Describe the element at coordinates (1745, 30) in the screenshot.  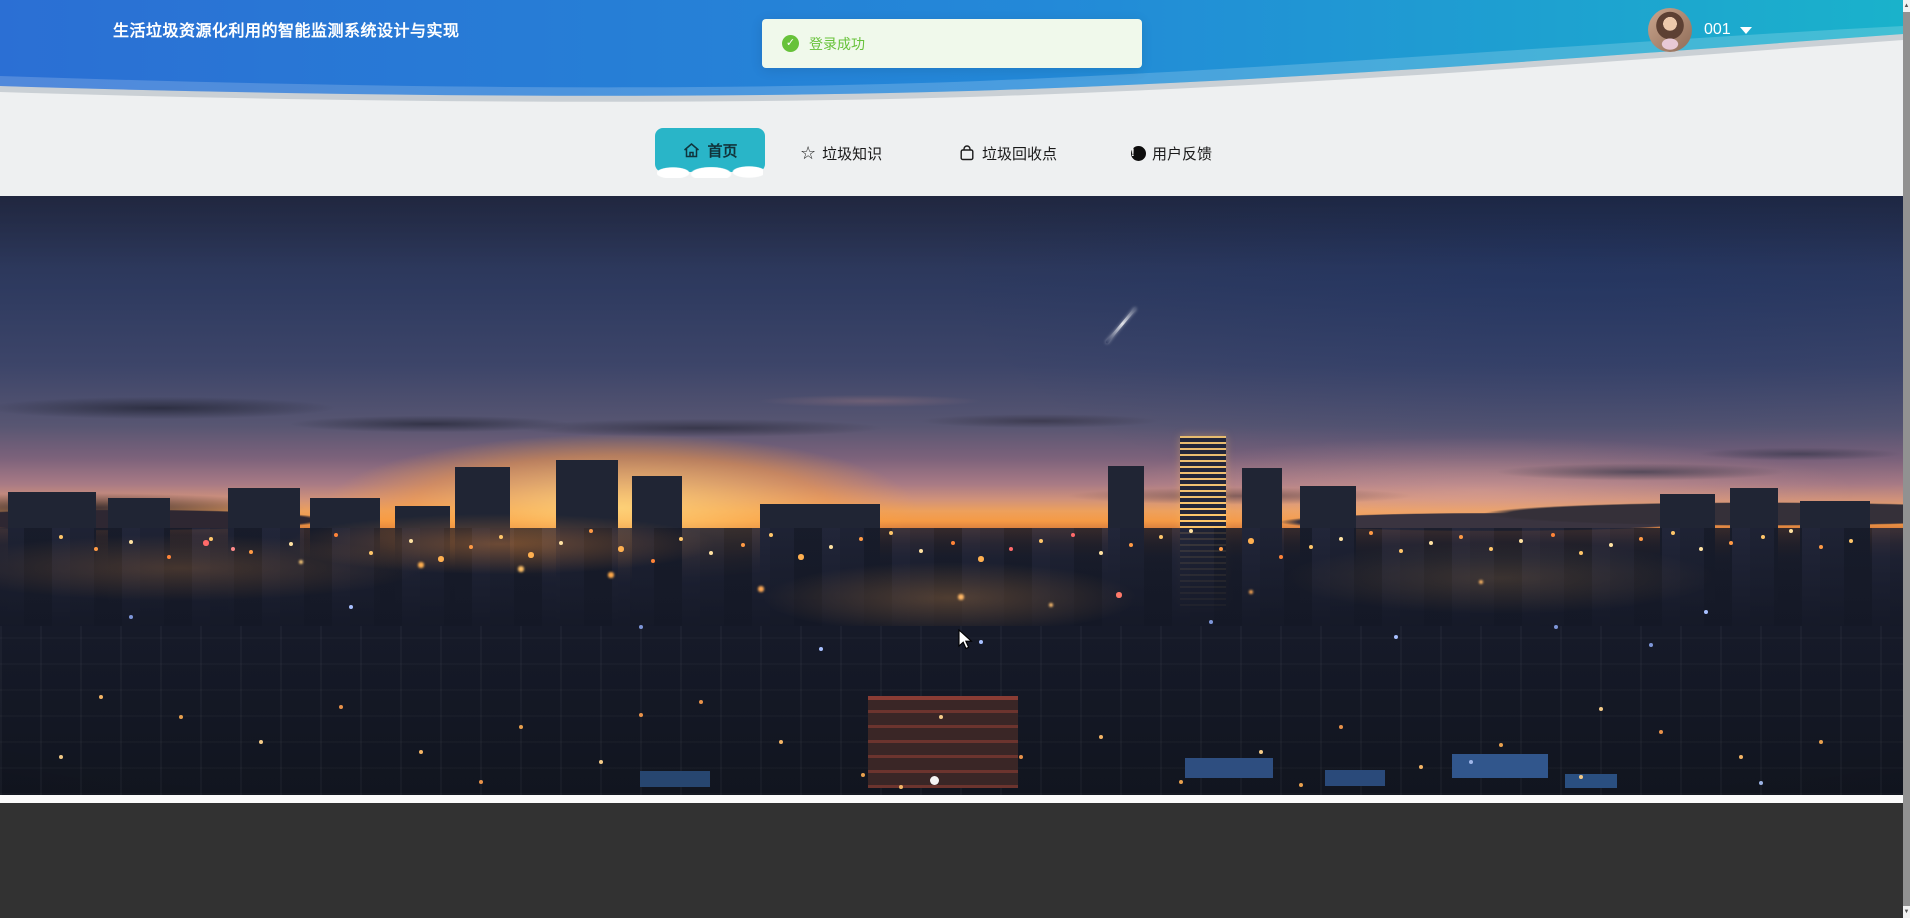
I see `caret-down-icon` at that location.